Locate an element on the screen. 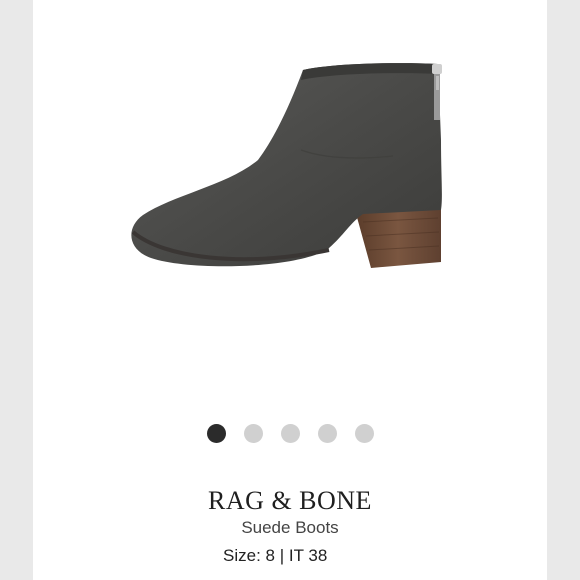  size-info: Size: 8 | IT 38 is located at coordinates (275, 556).